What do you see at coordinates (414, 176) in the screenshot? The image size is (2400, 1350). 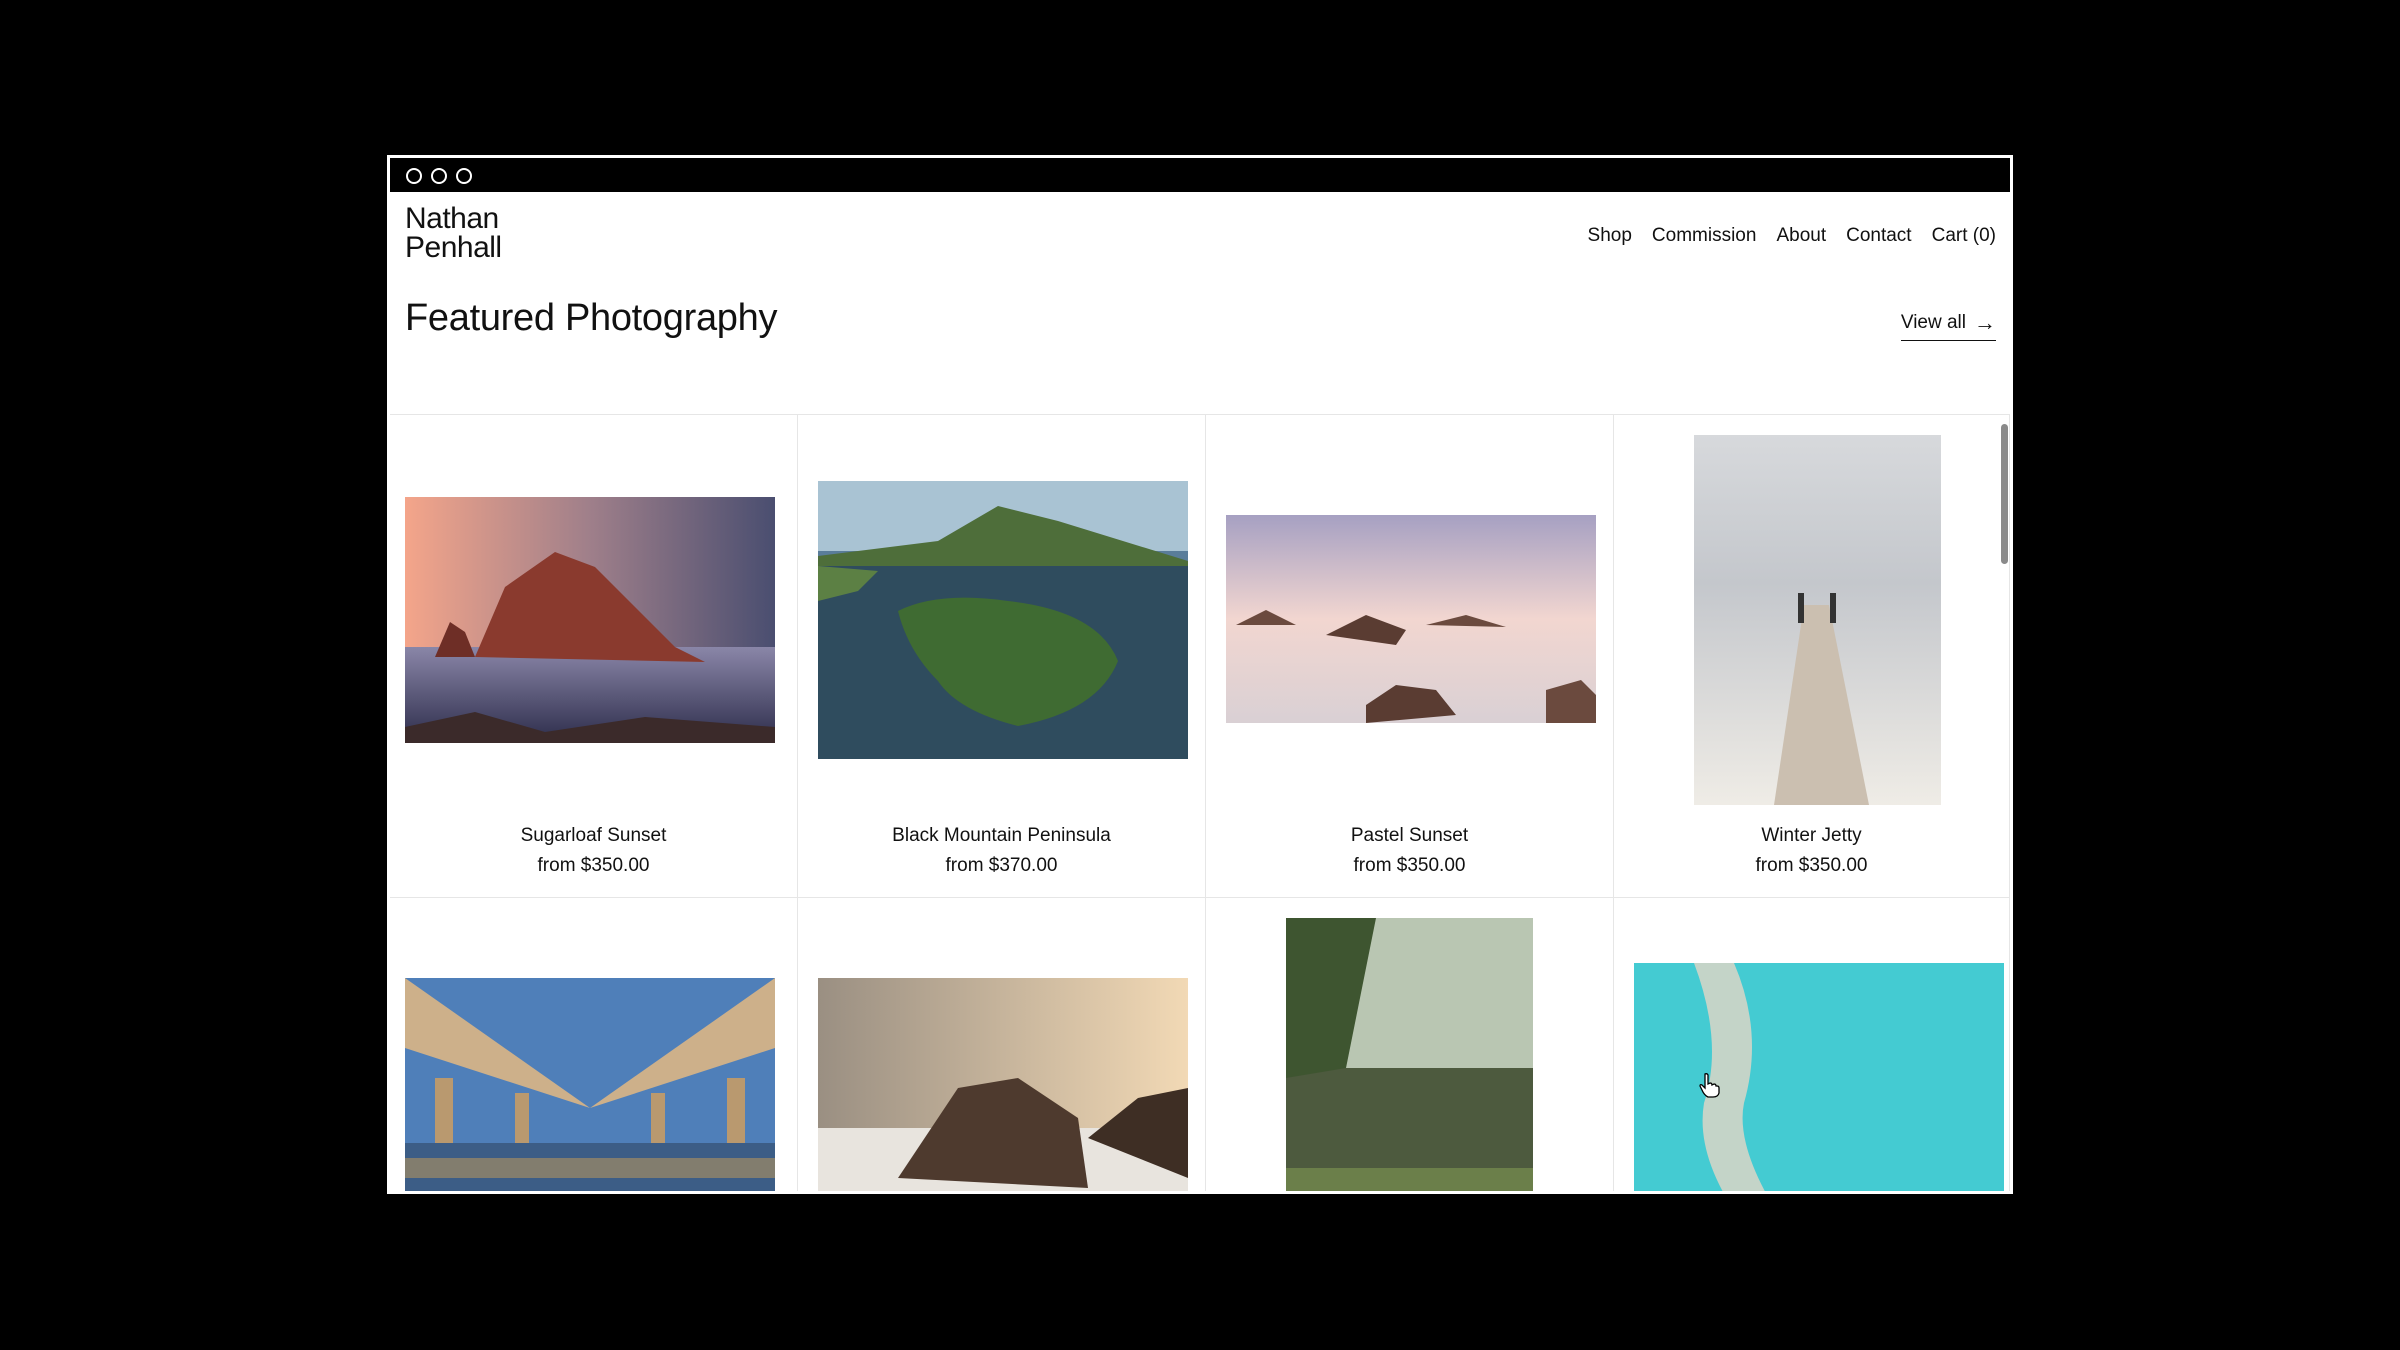 I see `window-close-button` at bounding box center [414, 176].